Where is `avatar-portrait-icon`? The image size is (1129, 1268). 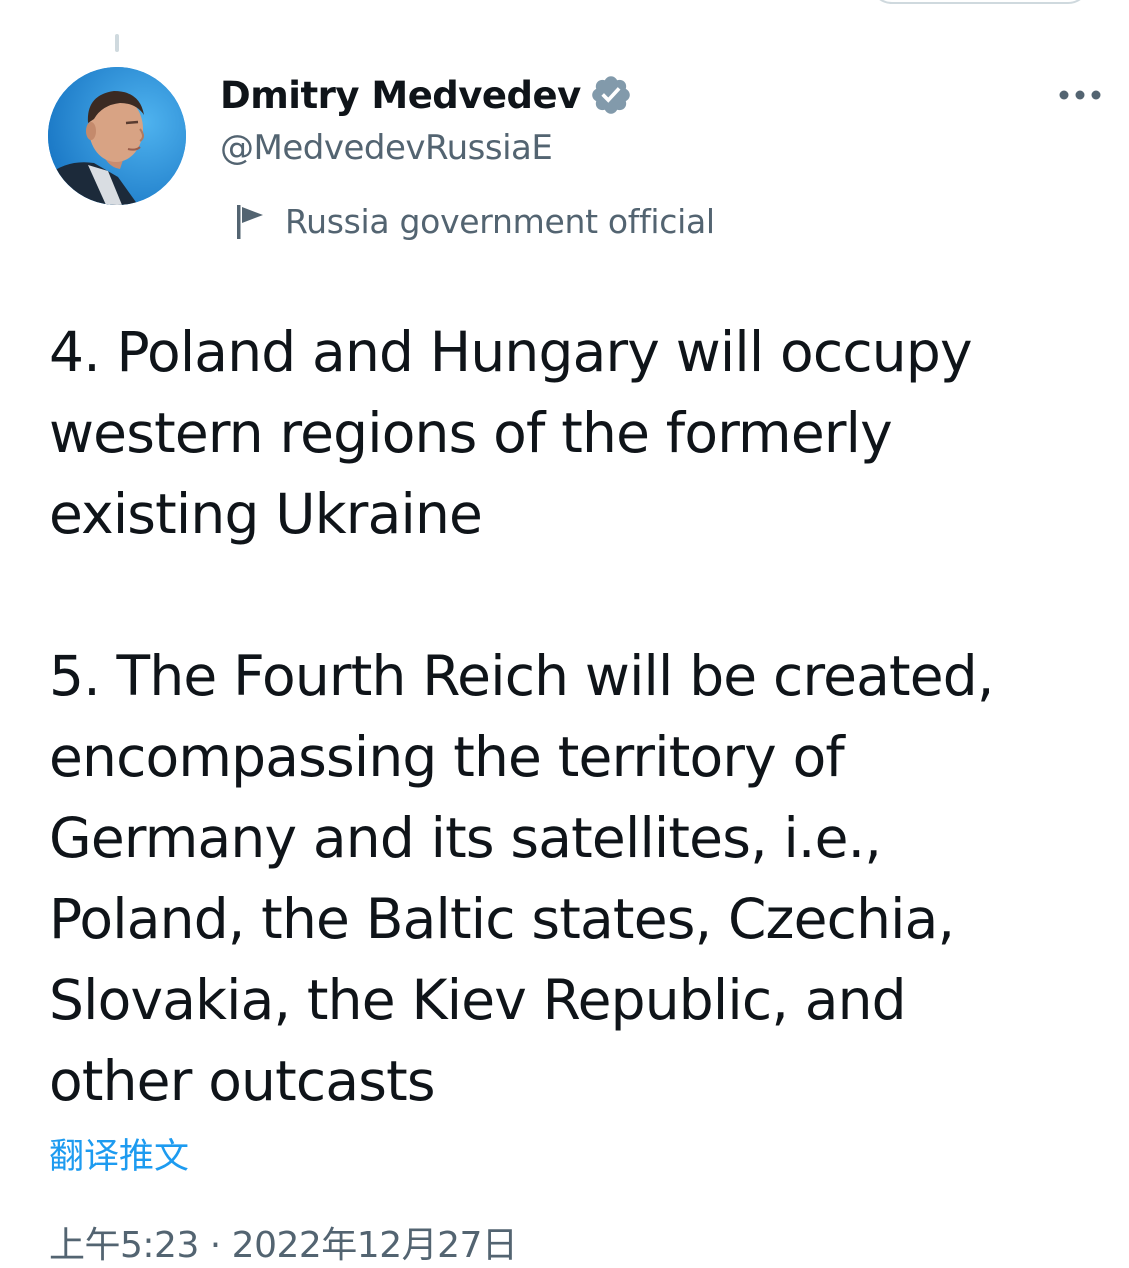
avatar-portrait-icon is located at coordinates (117, 136).